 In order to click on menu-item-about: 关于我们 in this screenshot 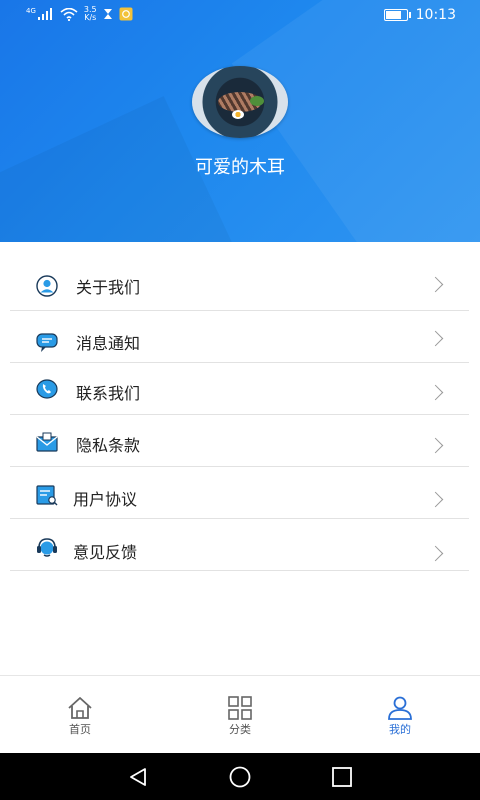, I will do `click(239, 284)`.